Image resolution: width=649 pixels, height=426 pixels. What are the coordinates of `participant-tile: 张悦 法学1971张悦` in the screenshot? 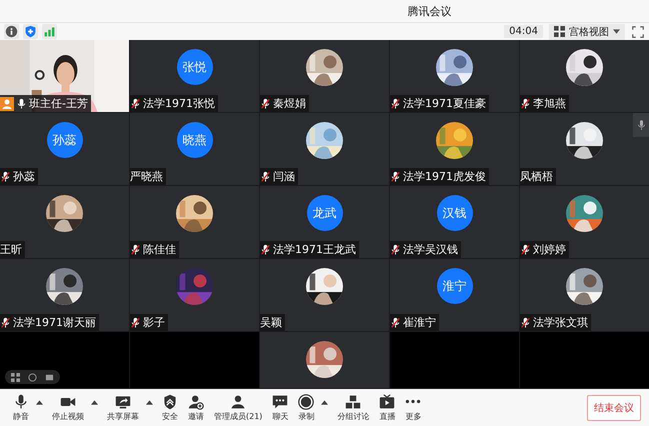 It's located at (194, 76).